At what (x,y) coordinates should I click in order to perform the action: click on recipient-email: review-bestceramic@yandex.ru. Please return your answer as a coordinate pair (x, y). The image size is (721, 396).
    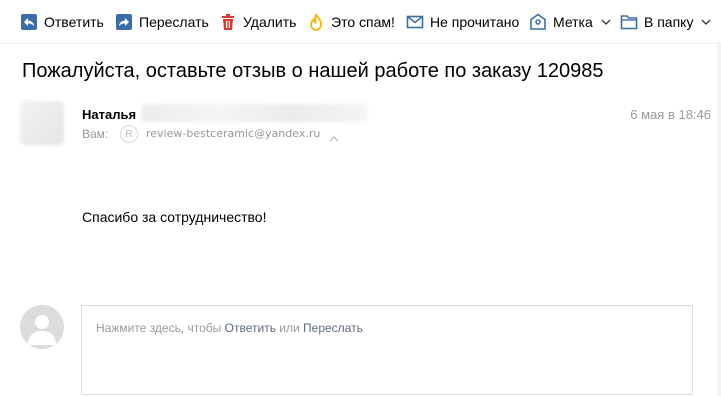
    Looking at the image, I should click on (233, 133).